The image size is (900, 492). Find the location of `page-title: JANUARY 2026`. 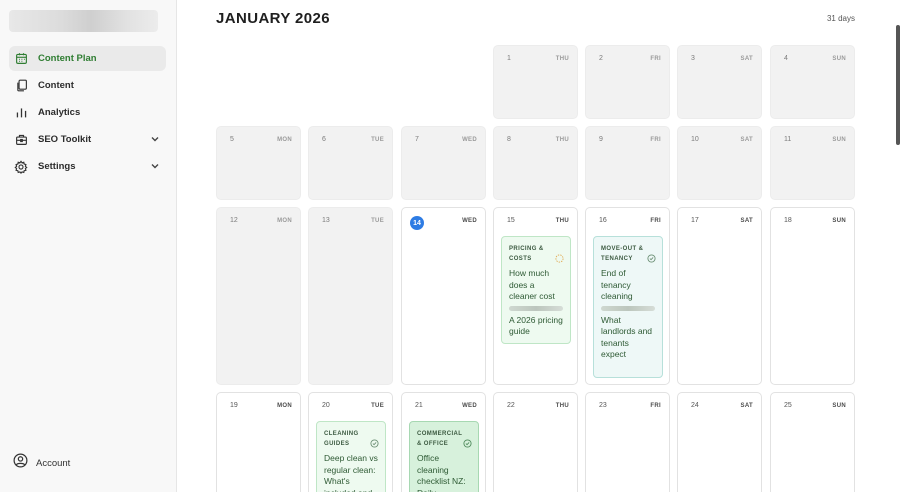

page-title: JANUARY 2026 is located at coordinates (273, 18).